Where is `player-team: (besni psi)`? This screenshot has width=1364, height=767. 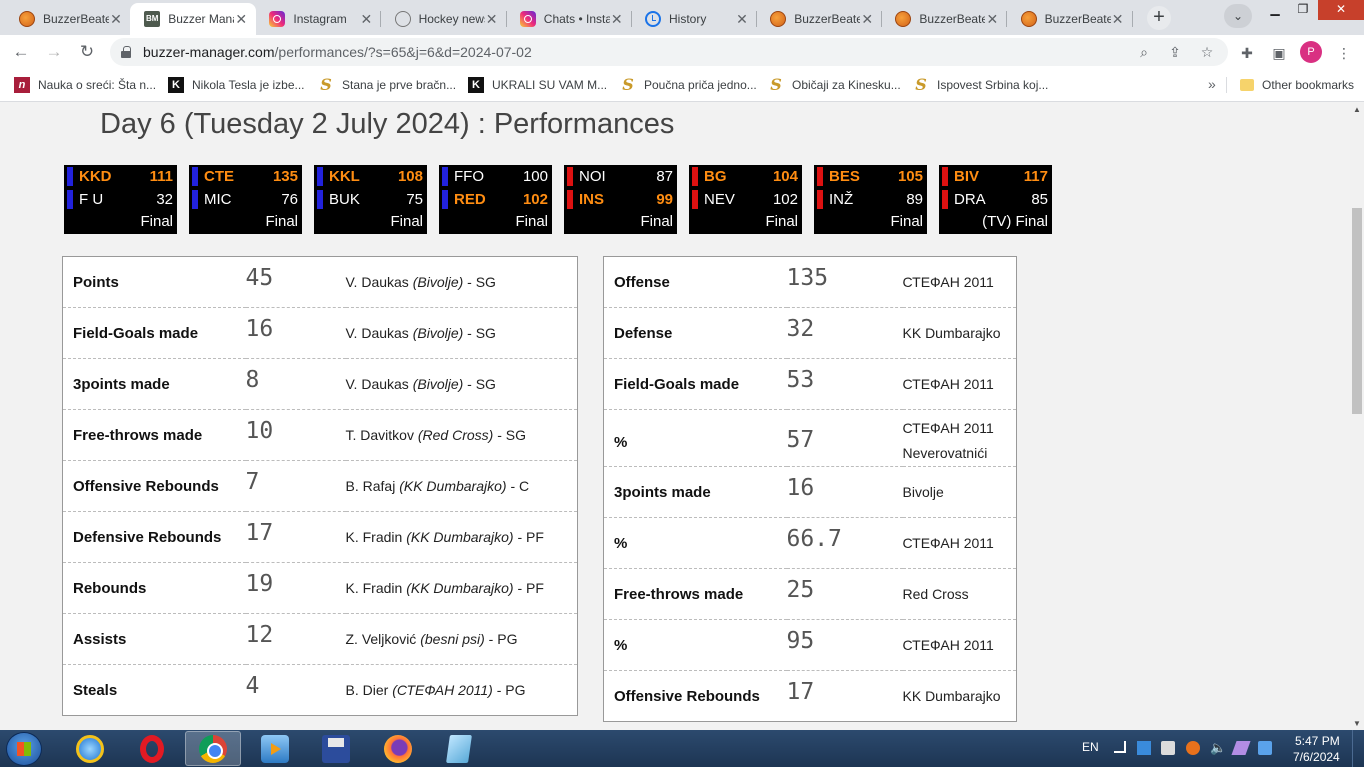
player-team: (besni psi) is located at coordinates (452, 639).